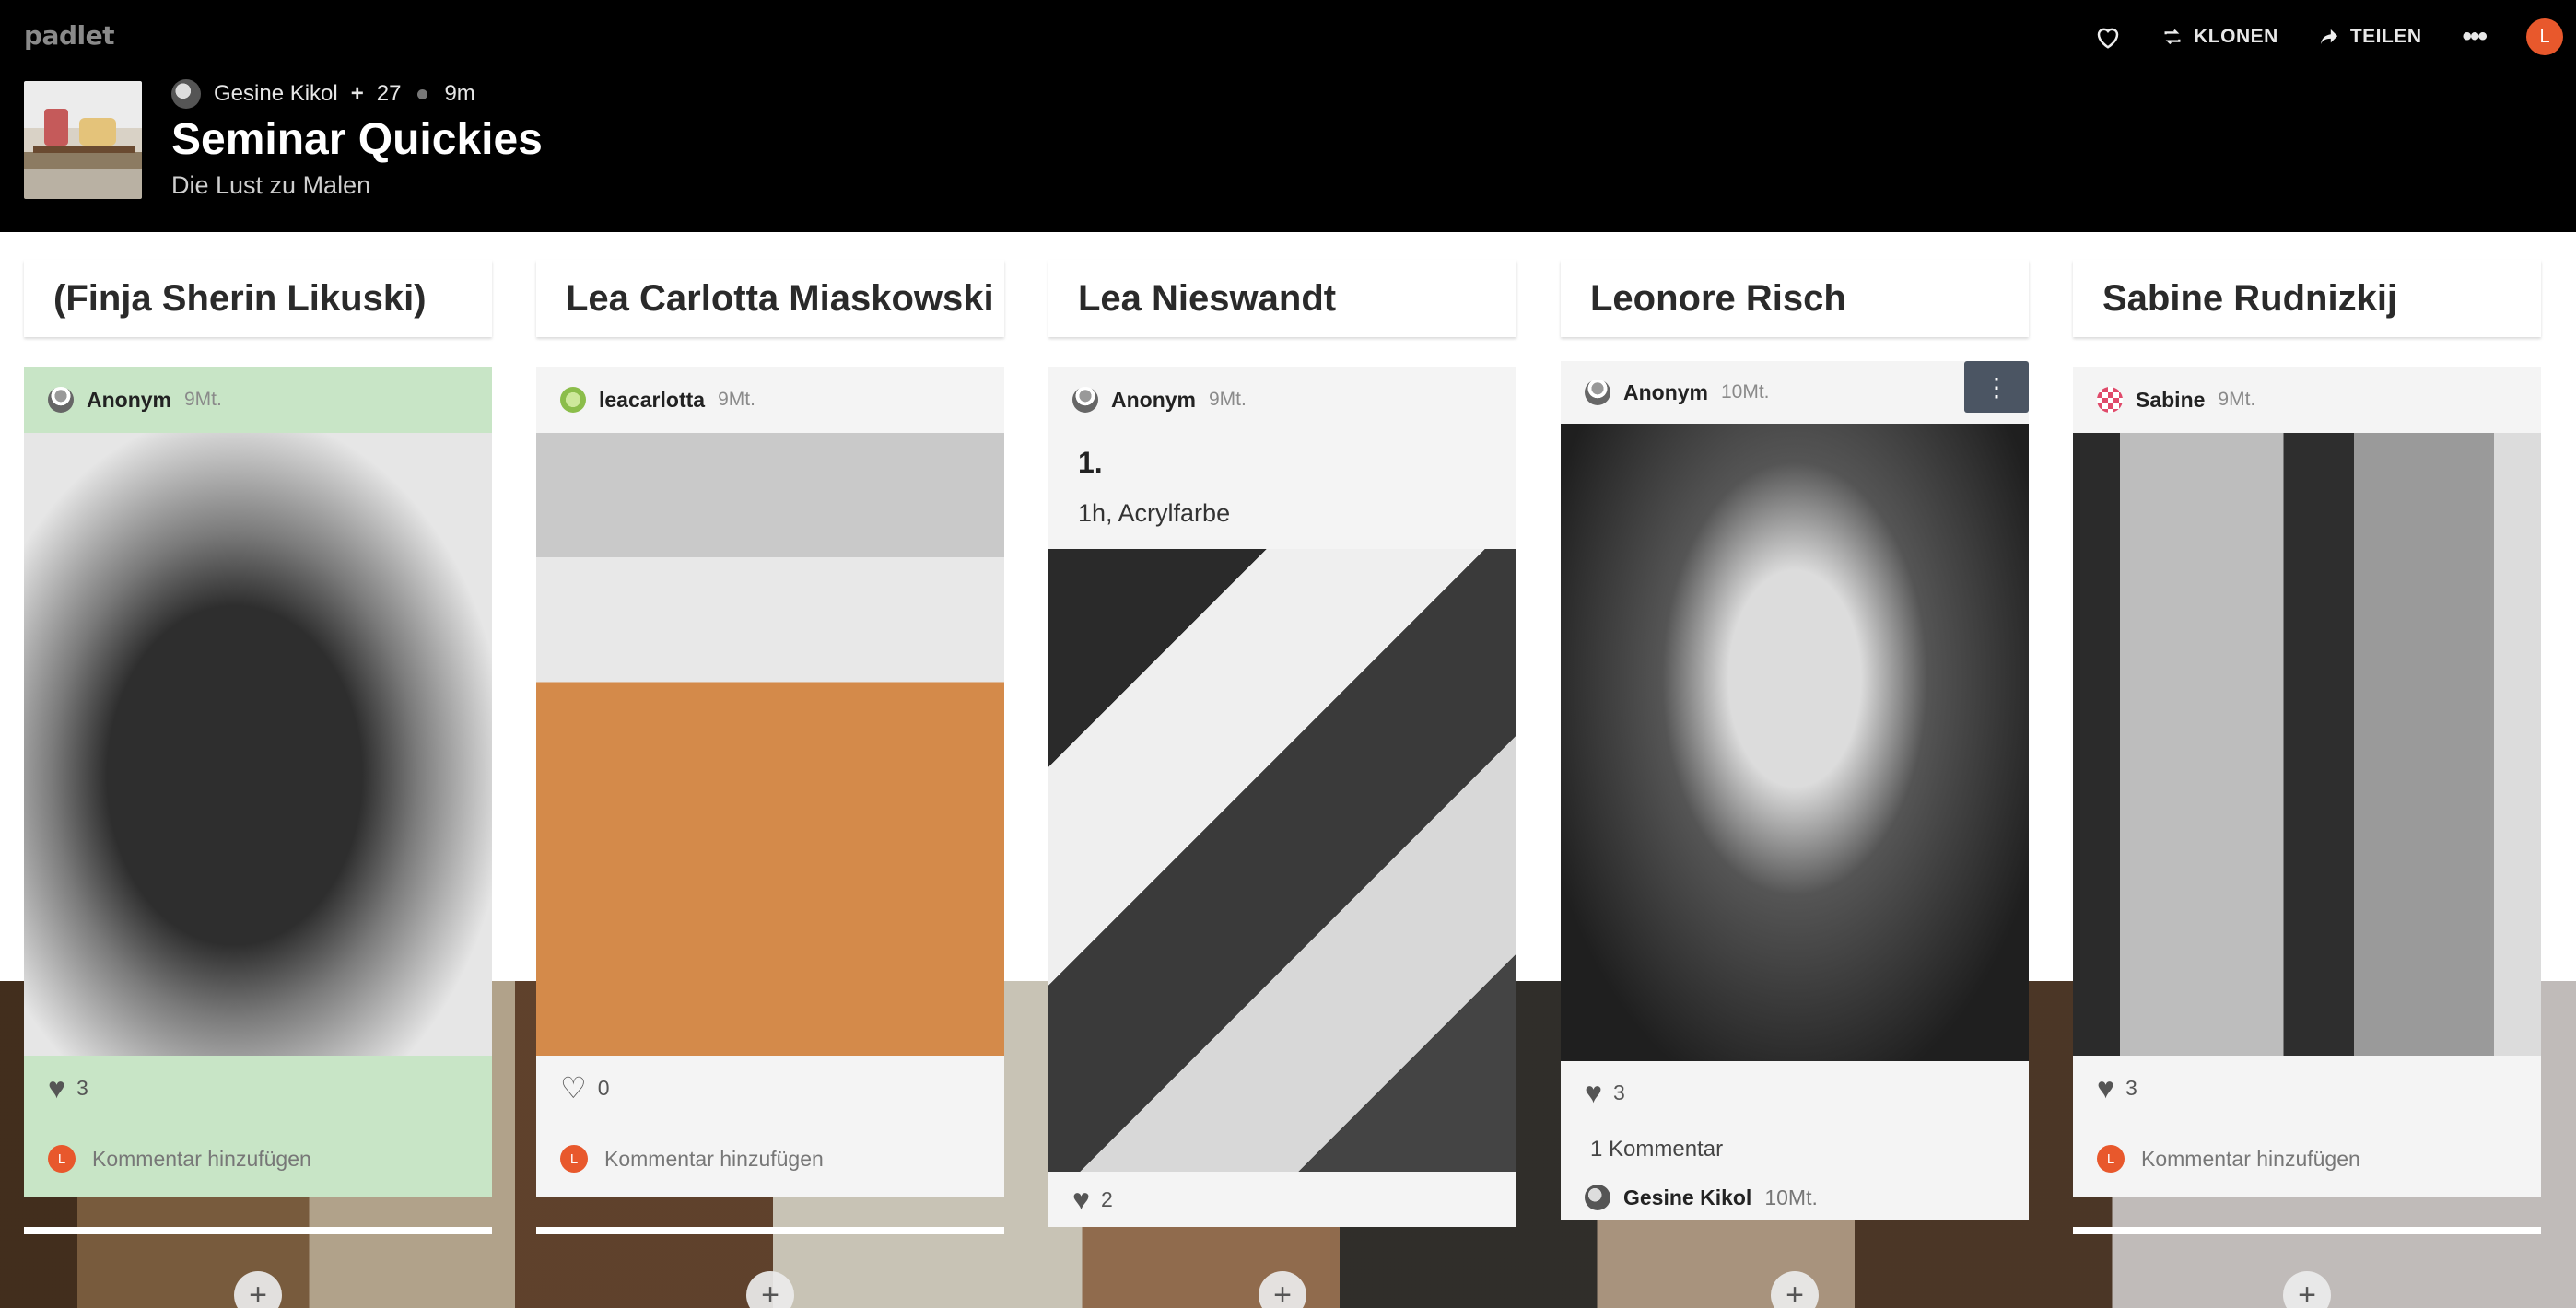 Image resolution: width=2576 pixels, height=1308 pixels. What do you see at coordinates (389, 94) in the screenshot?
I see `contributors-count: 27` at bounding box center [389, 94].